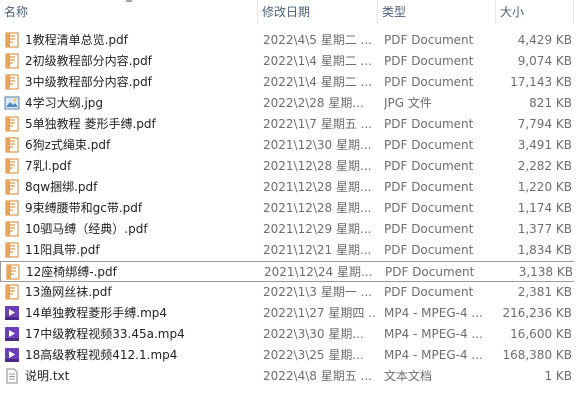 The height and width of the screenshot is (406, 584). Describe the element at coordinates (130, 166) in the screenshot. I see `file-name-cell: 7乳l.pdf` at that location.